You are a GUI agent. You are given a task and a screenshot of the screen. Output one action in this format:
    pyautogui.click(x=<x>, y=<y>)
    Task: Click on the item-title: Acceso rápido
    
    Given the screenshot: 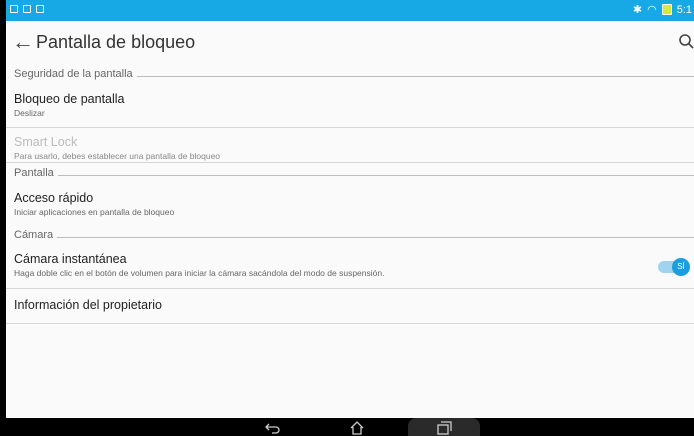 What is the action you would take?
    pyautogui.click(x=54, y=198)
    